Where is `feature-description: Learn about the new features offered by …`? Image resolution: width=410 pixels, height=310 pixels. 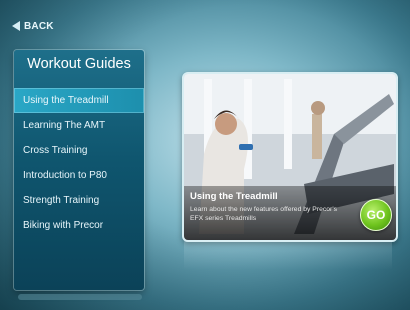
feature-description: Learn about the new features offered by … is located at coordinates (264, 214).